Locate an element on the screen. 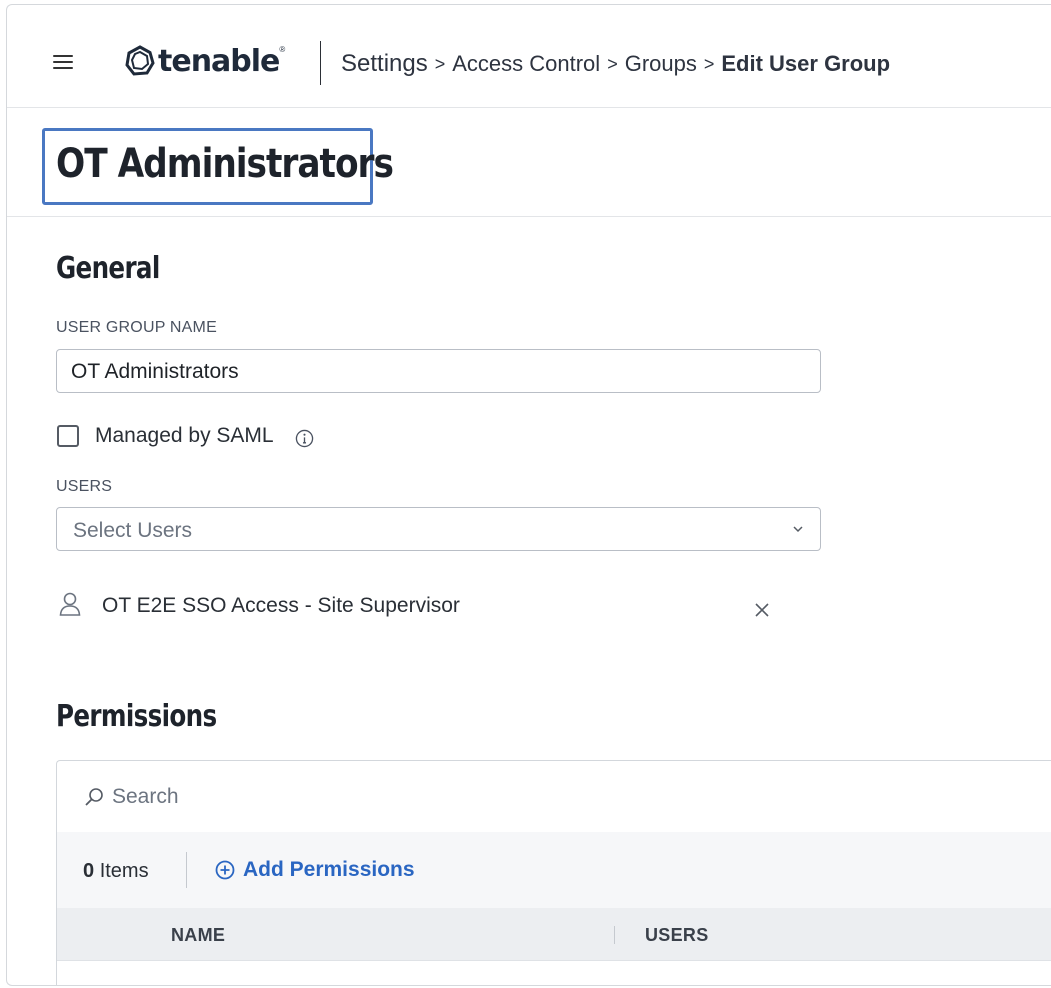 The image size is (1051, 988). close-icon is located at coordinates (762, 610).